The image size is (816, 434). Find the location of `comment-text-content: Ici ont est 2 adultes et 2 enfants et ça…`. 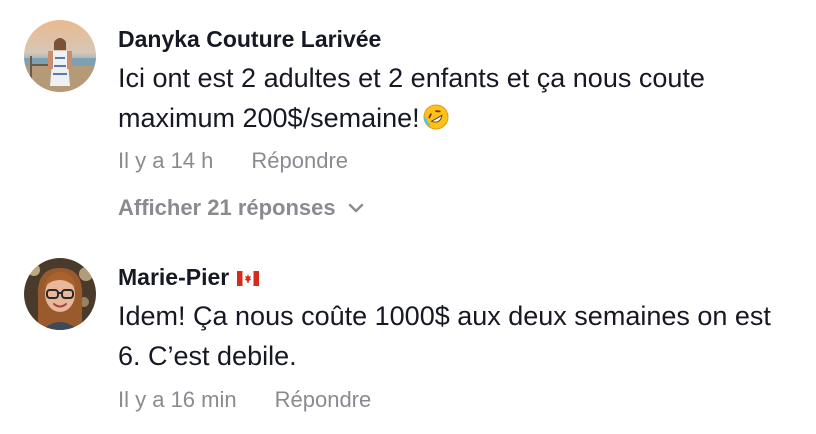

comment-text-content: Ici ont est 2 adultes et 2 enfants et ça… is located at coordinates (411, 98).